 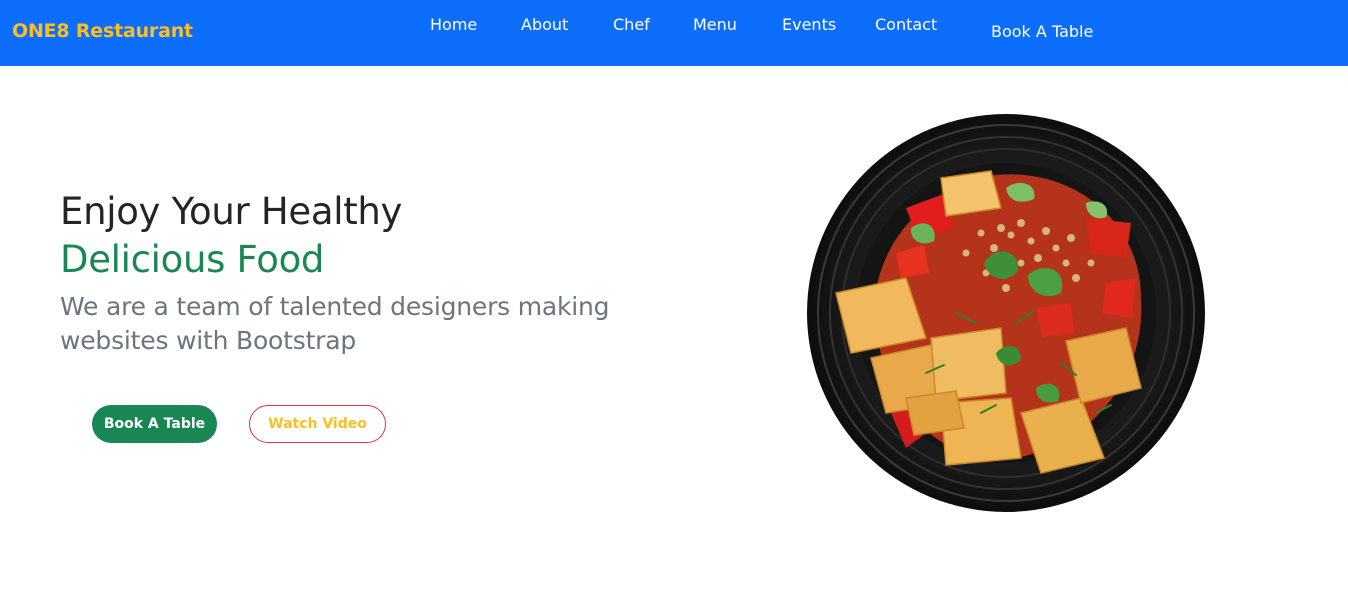 What do you see at coordinates (154, 424) in the screenshot?
I see `book-table-button: Book A Table` at bounding box center [154, 424].